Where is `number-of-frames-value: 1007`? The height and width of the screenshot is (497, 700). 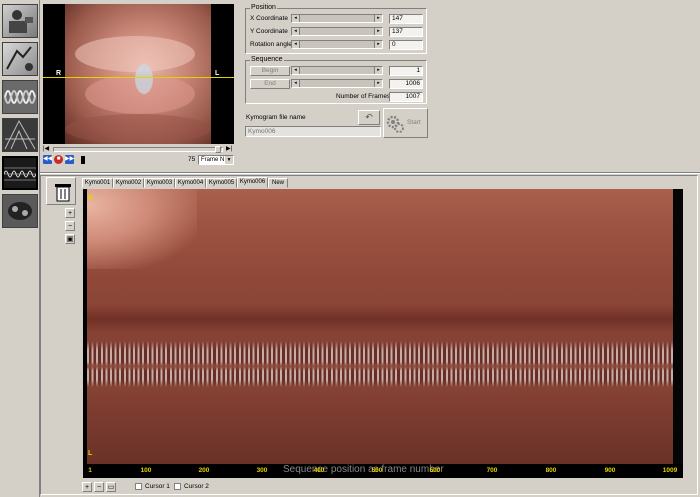 number-of-frames-value: 1007 is located at coordinates (406, 97).